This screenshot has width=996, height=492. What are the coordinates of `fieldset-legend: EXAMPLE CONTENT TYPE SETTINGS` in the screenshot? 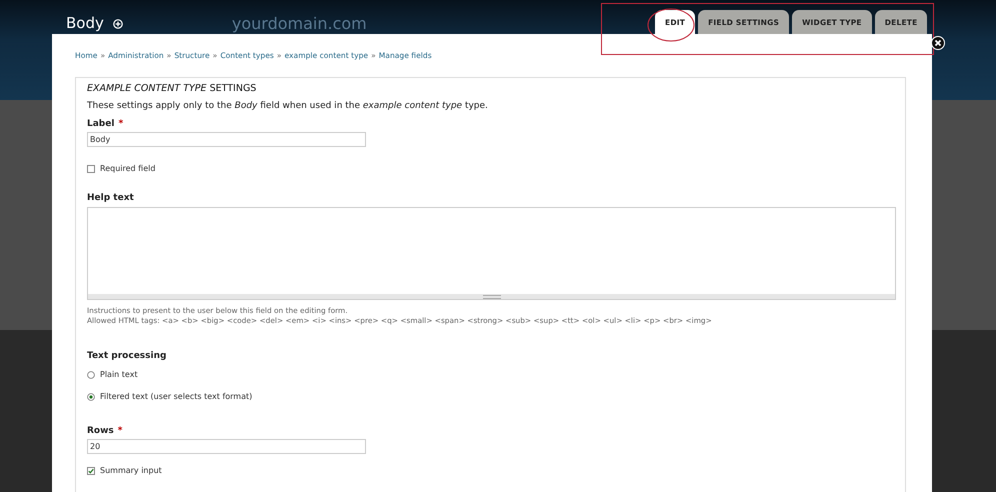 It's located at (490, 89).